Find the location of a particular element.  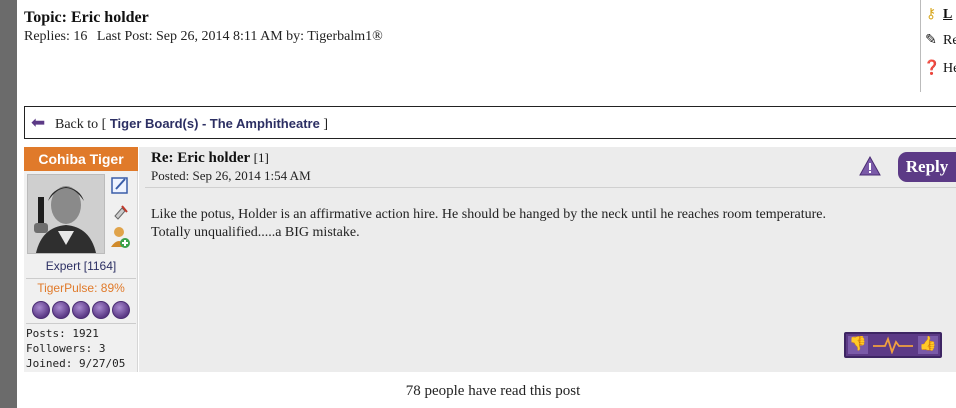

quick-link-login: ⚷ L is located at coordinates (937, 14).